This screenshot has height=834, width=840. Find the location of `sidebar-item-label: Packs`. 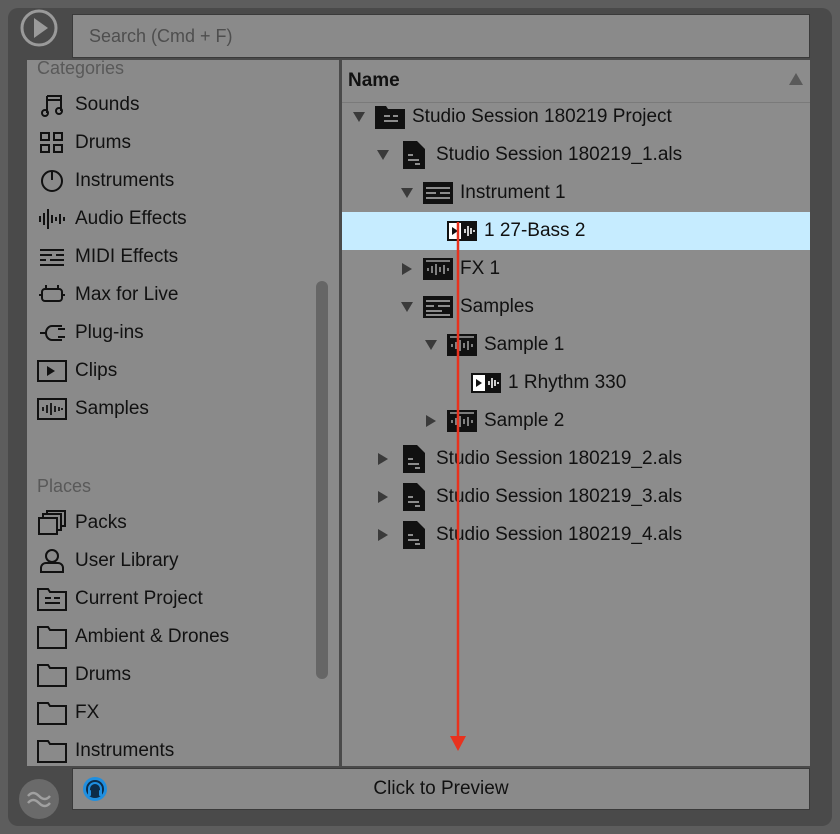

sidebar-item-label: Packs is located at coordinates (101, 522).